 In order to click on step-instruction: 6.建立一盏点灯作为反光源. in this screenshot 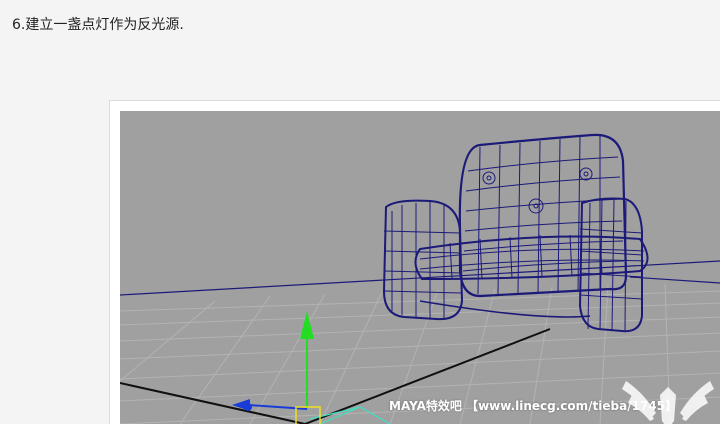, I will do `click(98, 25)`.